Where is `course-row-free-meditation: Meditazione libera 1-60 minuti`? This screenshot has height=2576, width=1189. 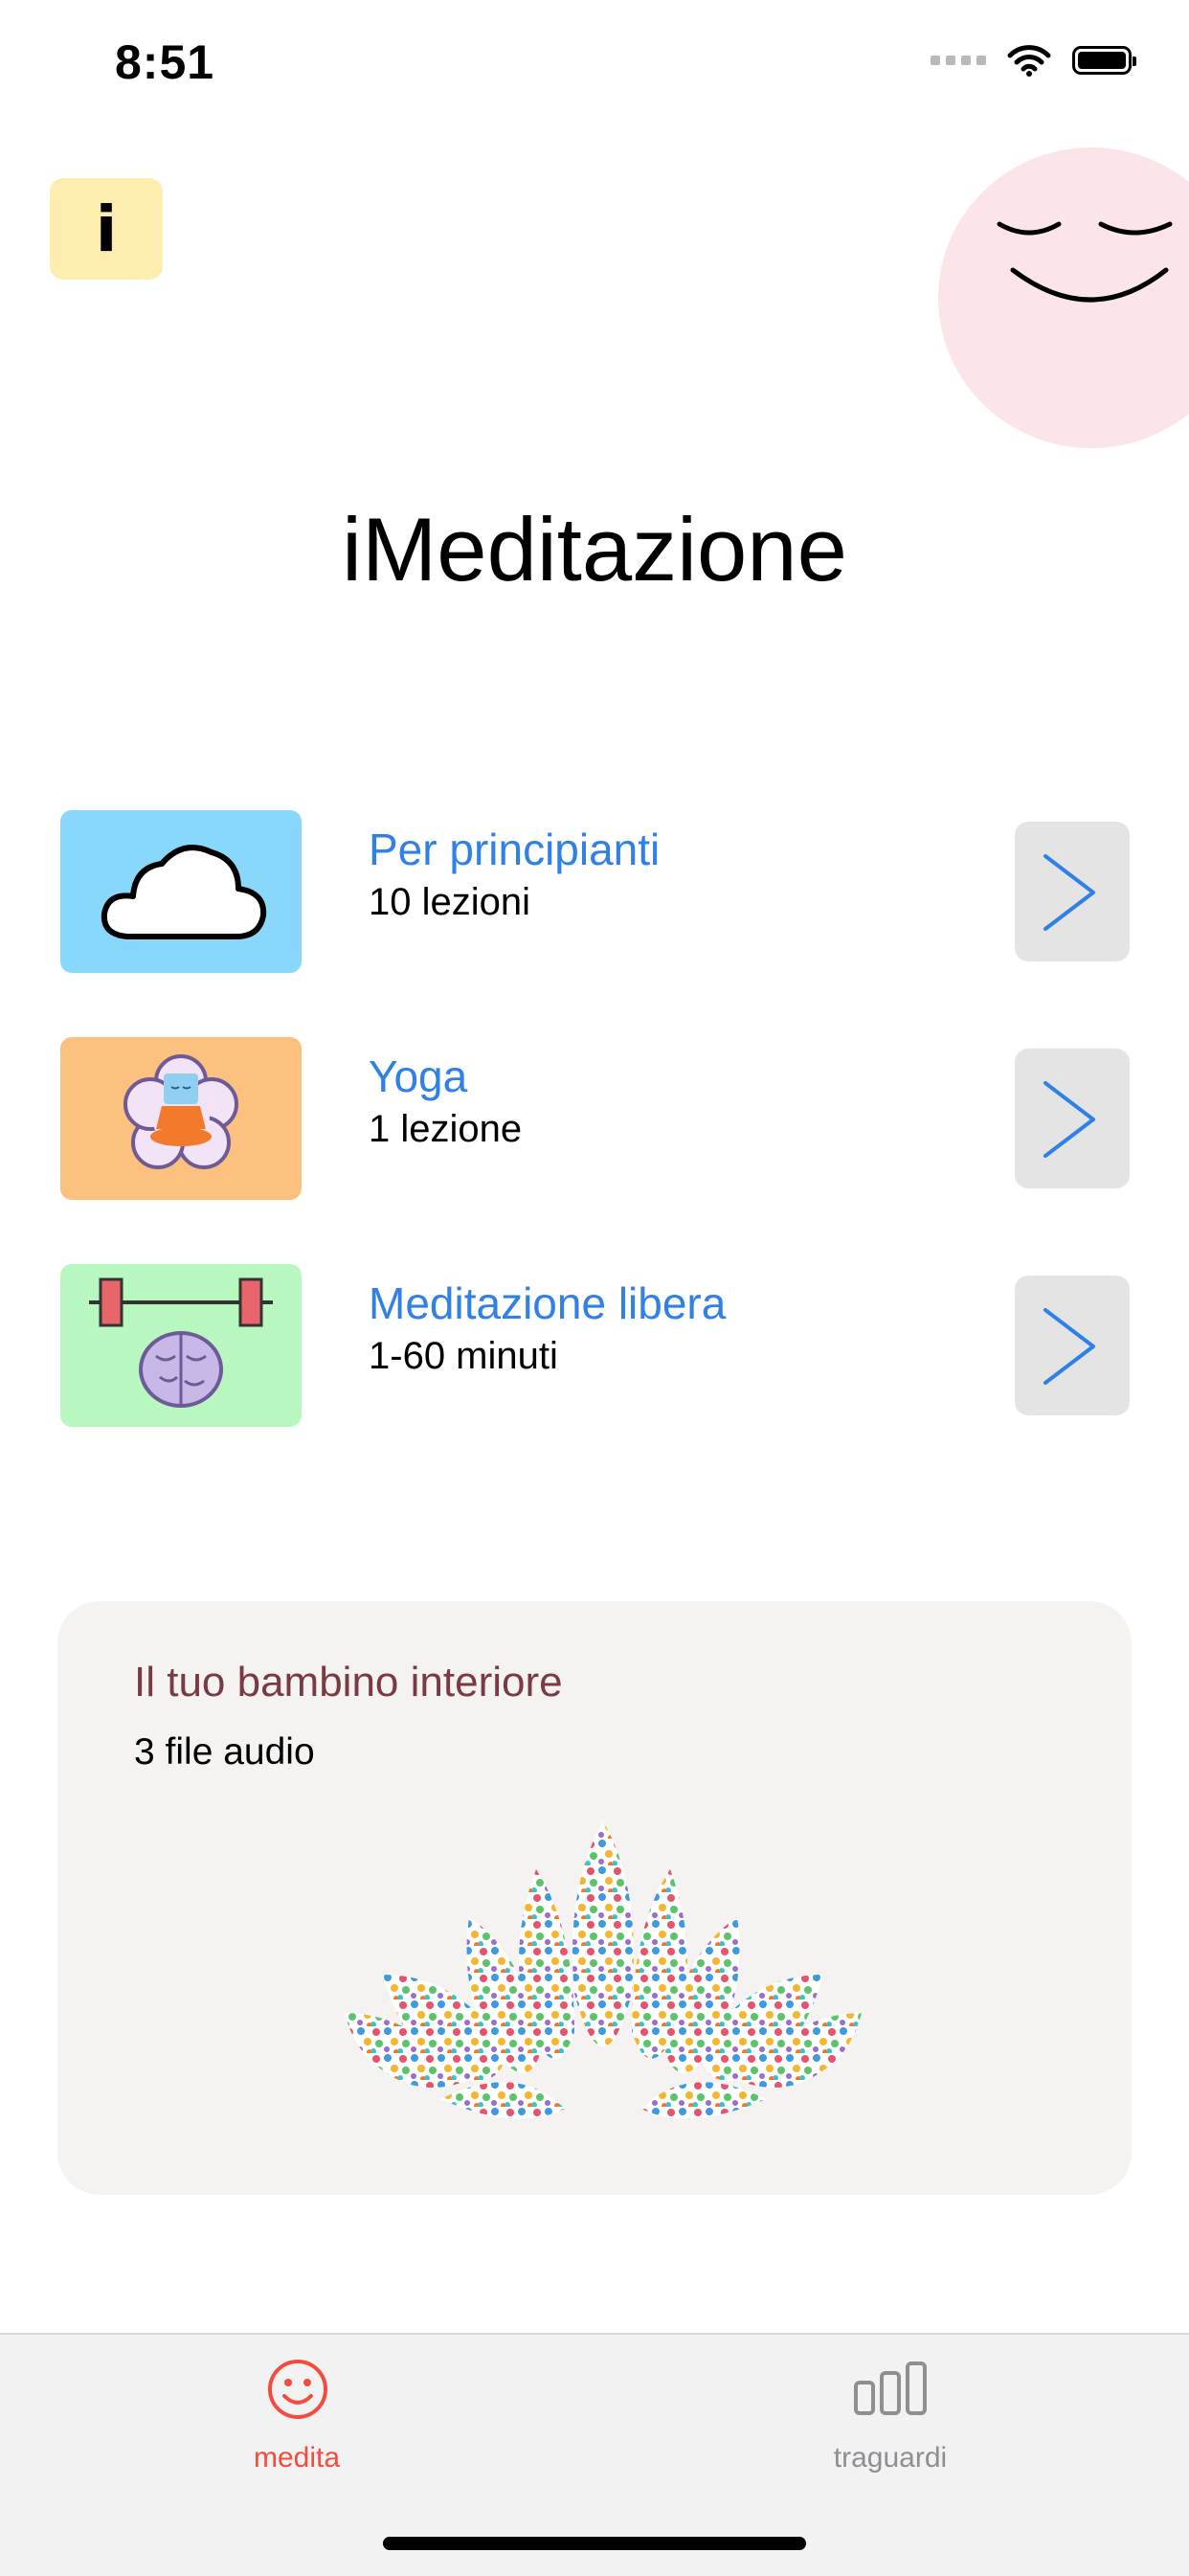 course-row-free-meditation: Meditazione libera 1-60 minuti is located at coordinates (594, 1345).